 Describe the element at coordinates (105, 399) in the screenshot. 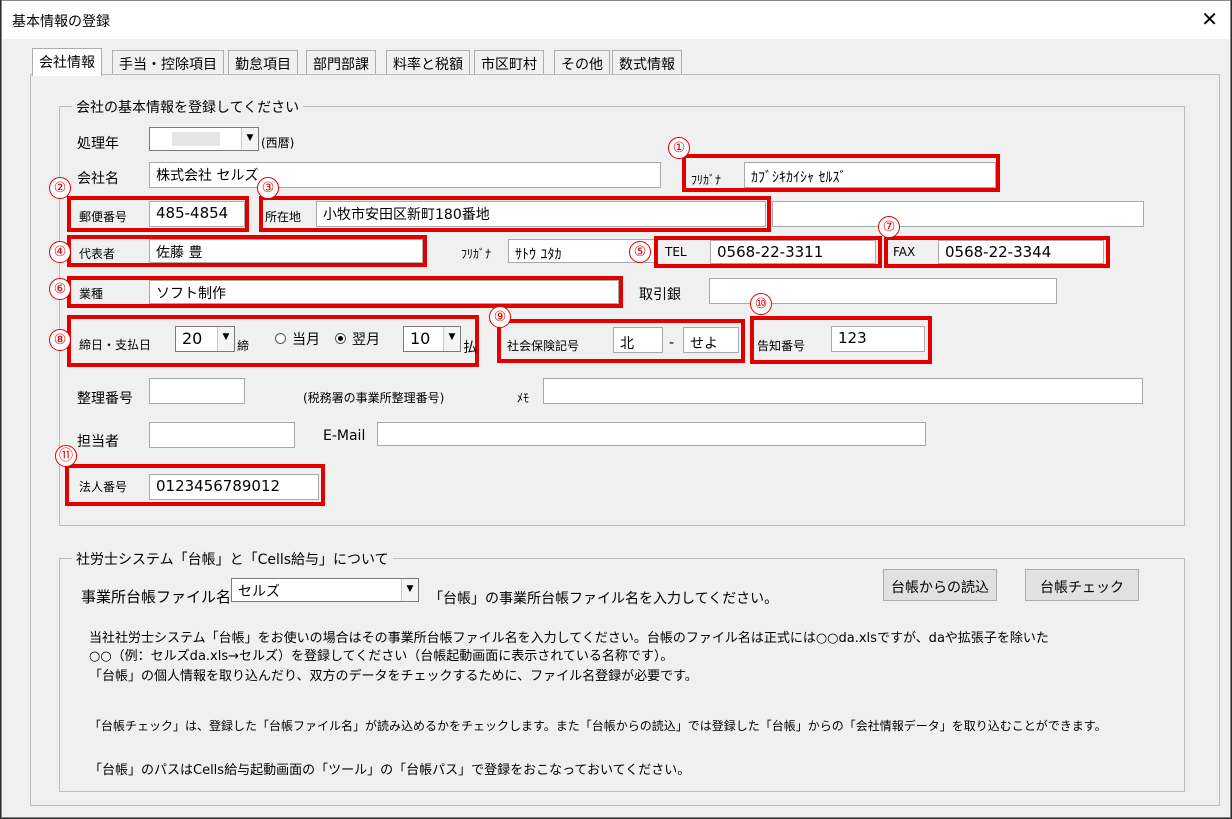

I see `ref-label: 整理番号` at that location.